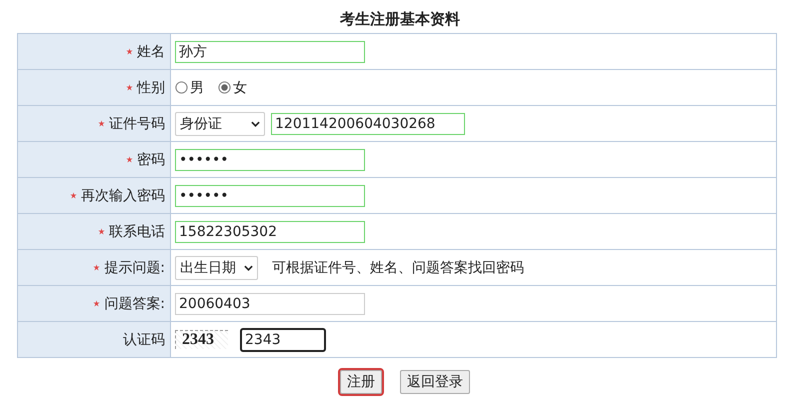 The width and height of the screenshot is (800, 401). Describe the element at coordinates (435, 382) in the screenshot. I see `form-button: 返回登录` at that location.